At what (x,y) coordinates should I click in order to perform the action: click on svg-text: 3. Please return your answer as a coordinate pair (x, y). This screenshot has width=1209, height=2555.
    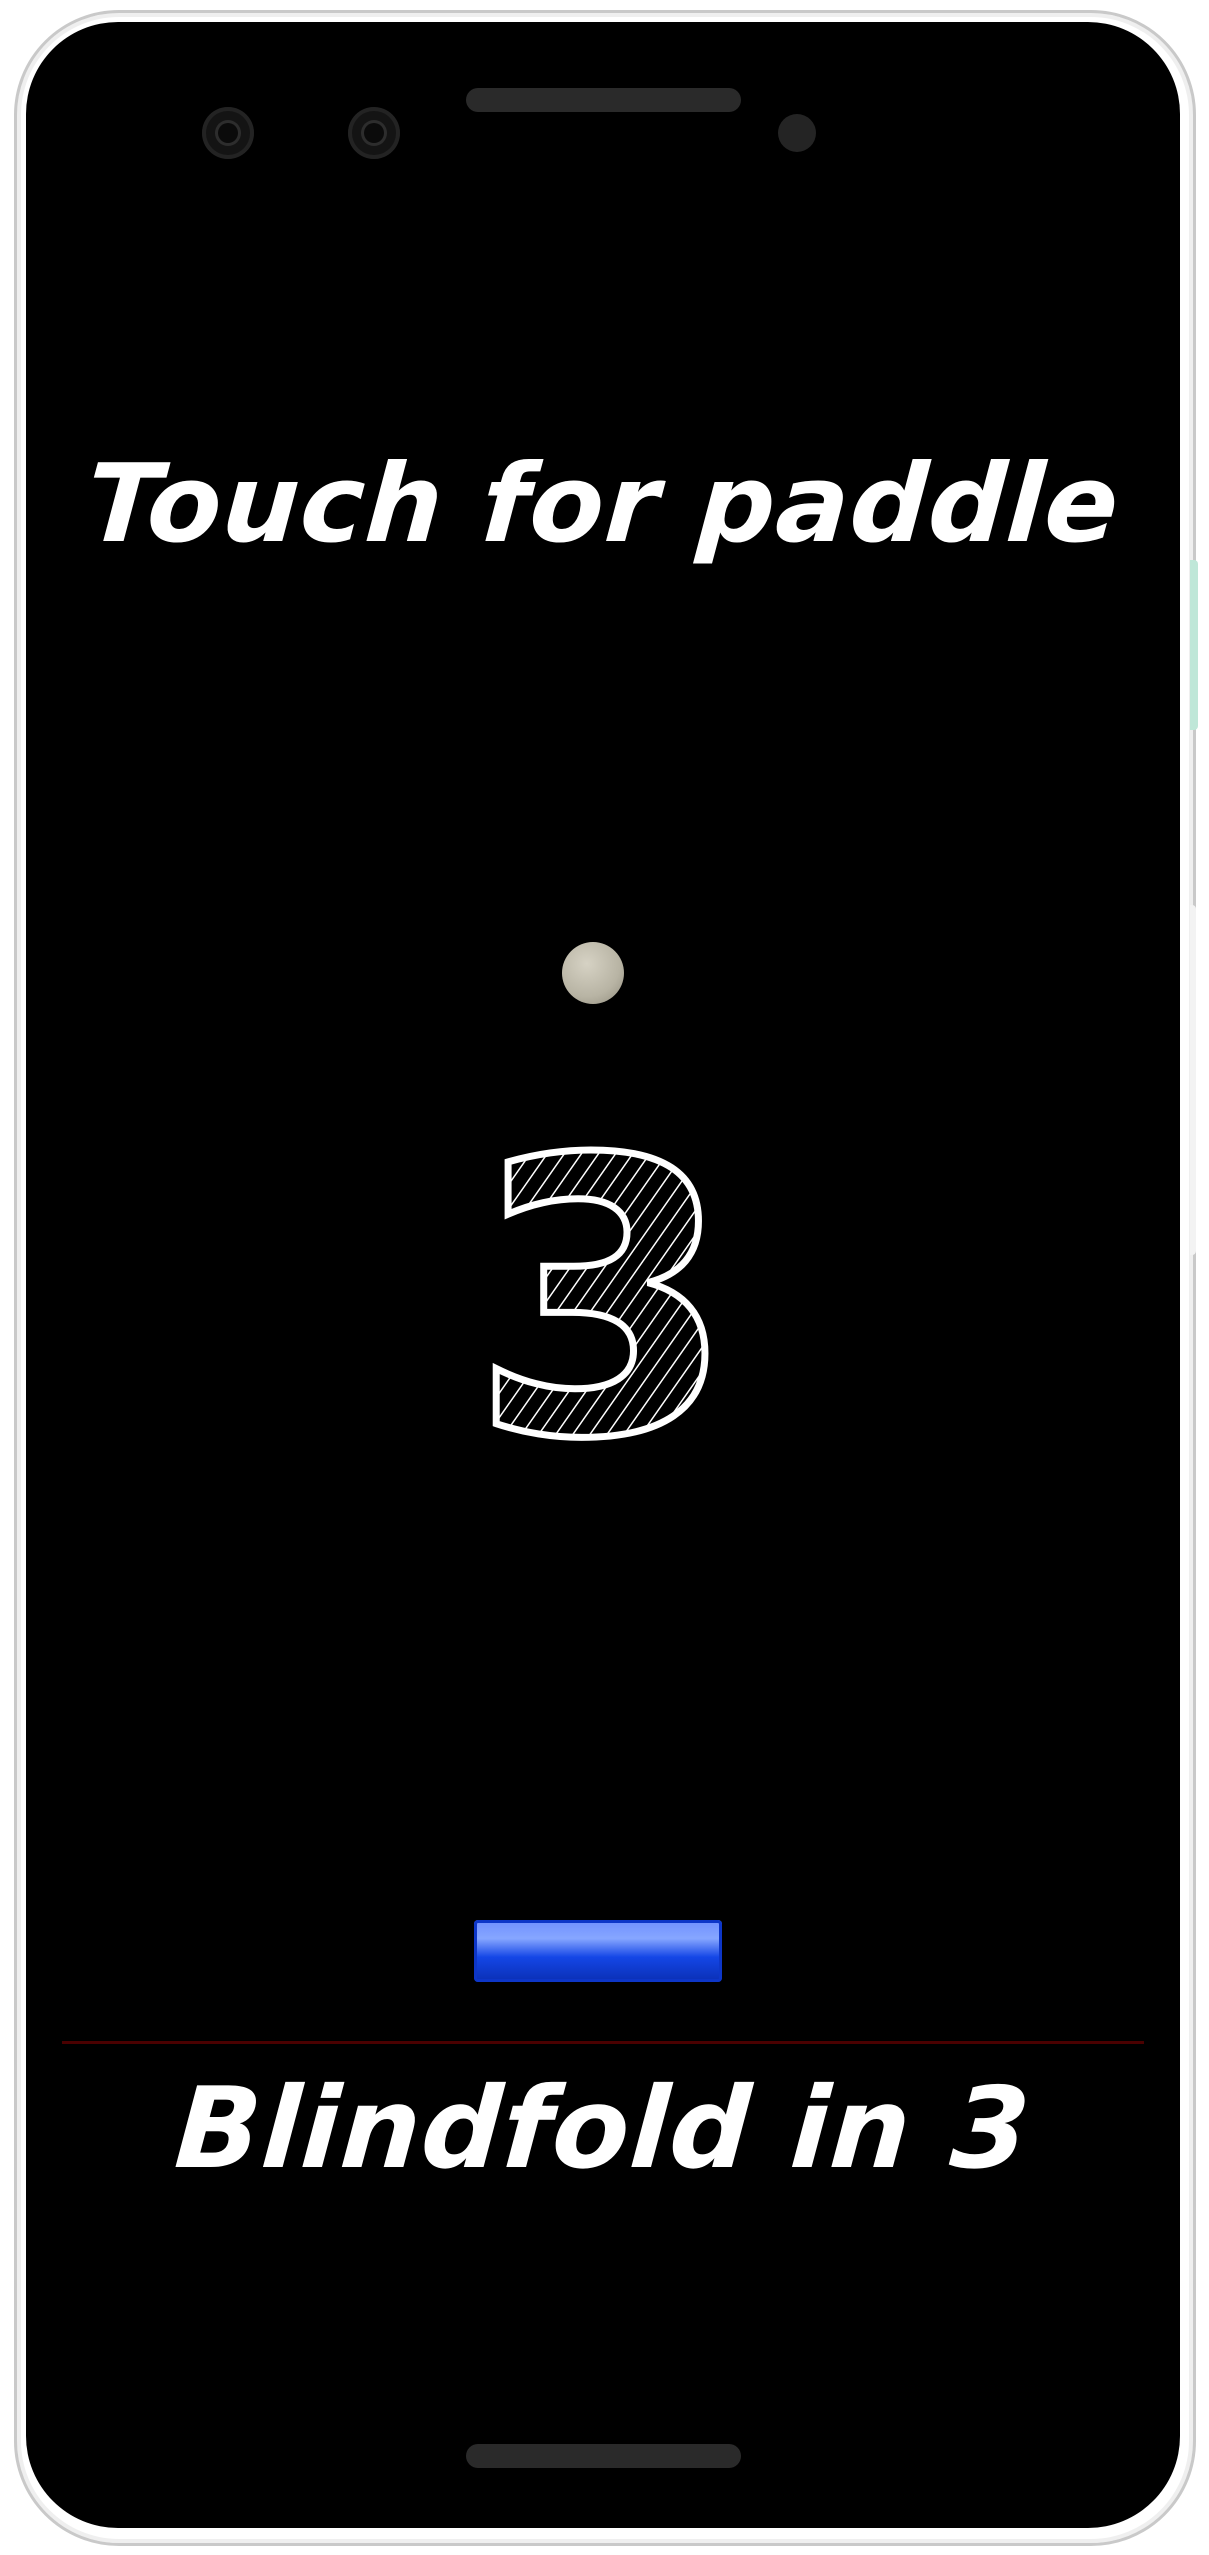
    Looking at the image, I should click on (603, 1292).